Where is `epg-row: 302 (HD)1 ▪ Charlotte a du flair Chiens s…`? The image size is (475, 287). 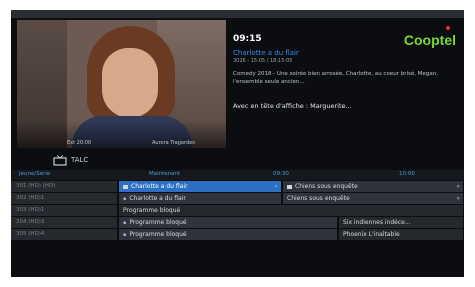 epg-row: 302 (HD)1 ▪ Charlotte a du flair Chiens s… is located at coordinates (237, 198).